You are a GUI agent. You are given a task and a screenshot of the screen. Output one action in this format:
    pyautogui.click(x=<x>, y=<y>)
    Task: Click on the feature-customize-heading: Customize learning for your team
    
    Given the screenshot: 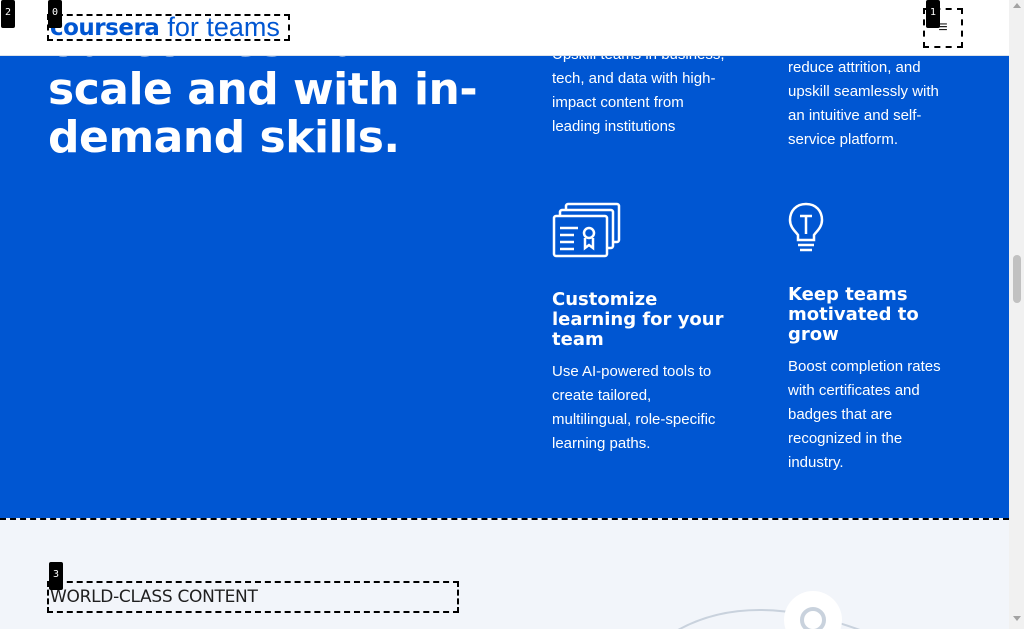 What is the action you would take?
    pyautogui.click(x=638, y=319)
    